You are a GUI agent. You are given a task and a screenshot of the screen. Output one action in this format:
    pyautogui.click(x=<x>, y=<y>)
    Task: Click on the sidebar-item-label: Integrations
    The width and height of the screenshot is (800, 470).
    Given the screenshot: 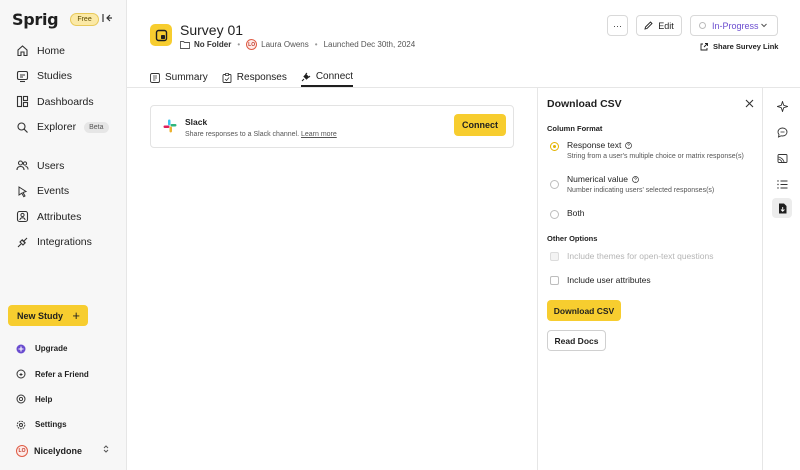 What is the action you would take?
    pyautogui.click(x=64, y=242)
    